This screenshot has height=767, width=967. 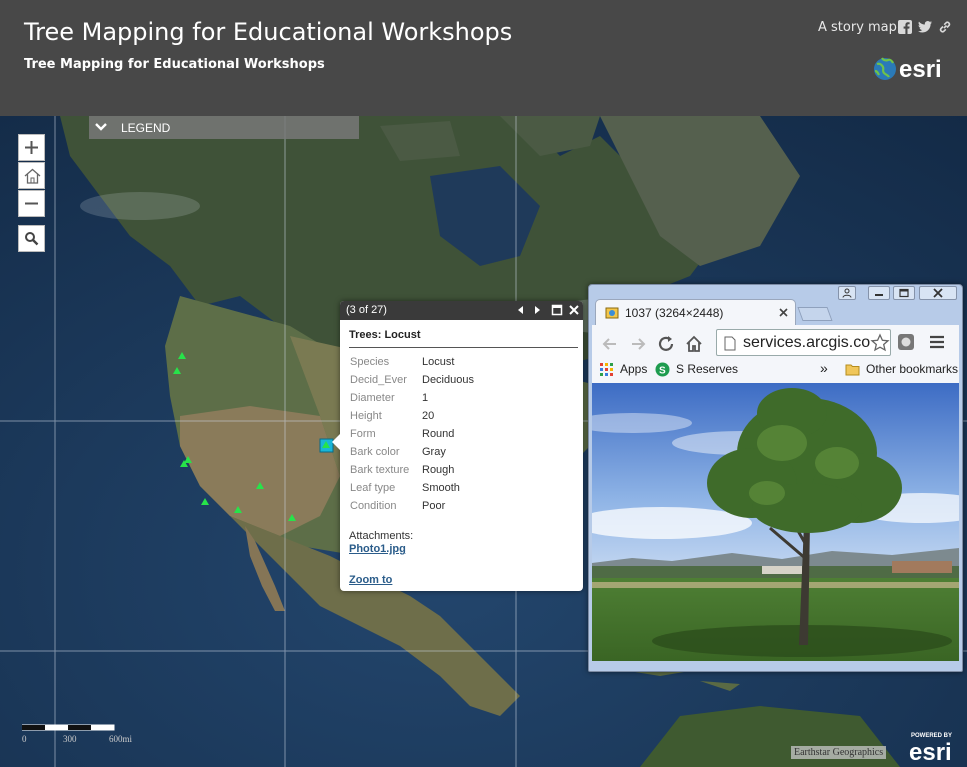 I want to click on popup-header: (3 of 27), so click(x=461, y=310).